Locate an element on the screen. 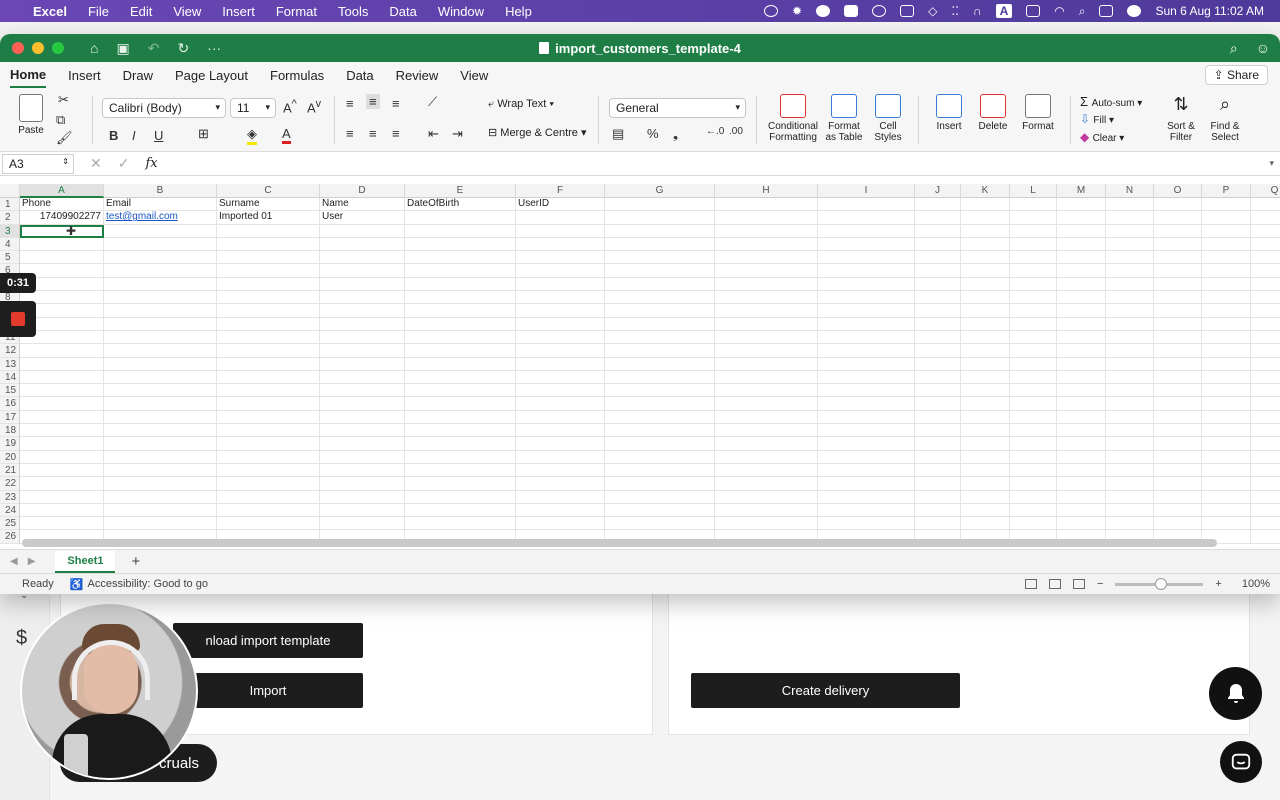  cell-o9 is located at coordinates (1178, 311).